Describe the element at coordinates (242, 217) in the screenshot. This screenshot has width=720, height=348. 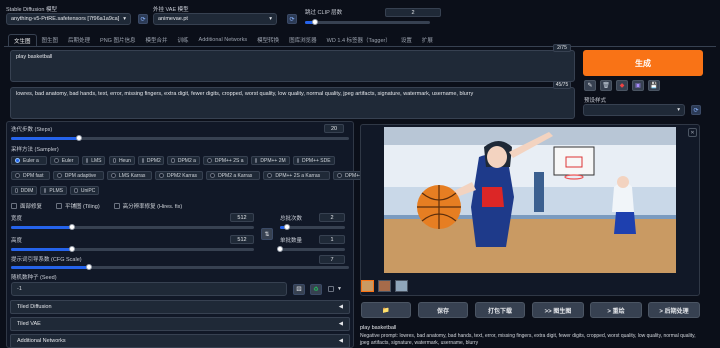
I see `width-value: 512` at that location.